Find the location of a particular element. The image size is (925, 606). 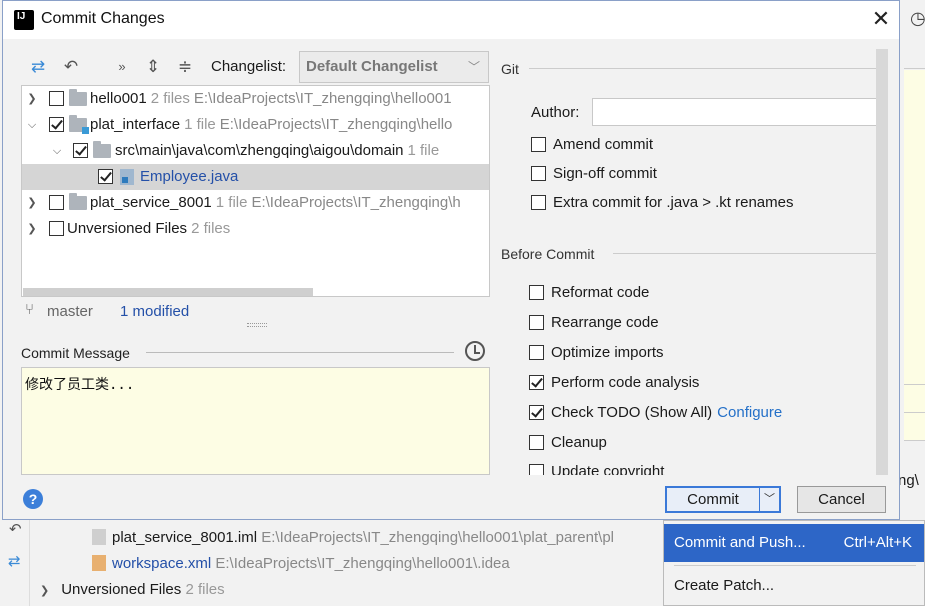

option-label: Update copyright is located at coordinates (608, 469).